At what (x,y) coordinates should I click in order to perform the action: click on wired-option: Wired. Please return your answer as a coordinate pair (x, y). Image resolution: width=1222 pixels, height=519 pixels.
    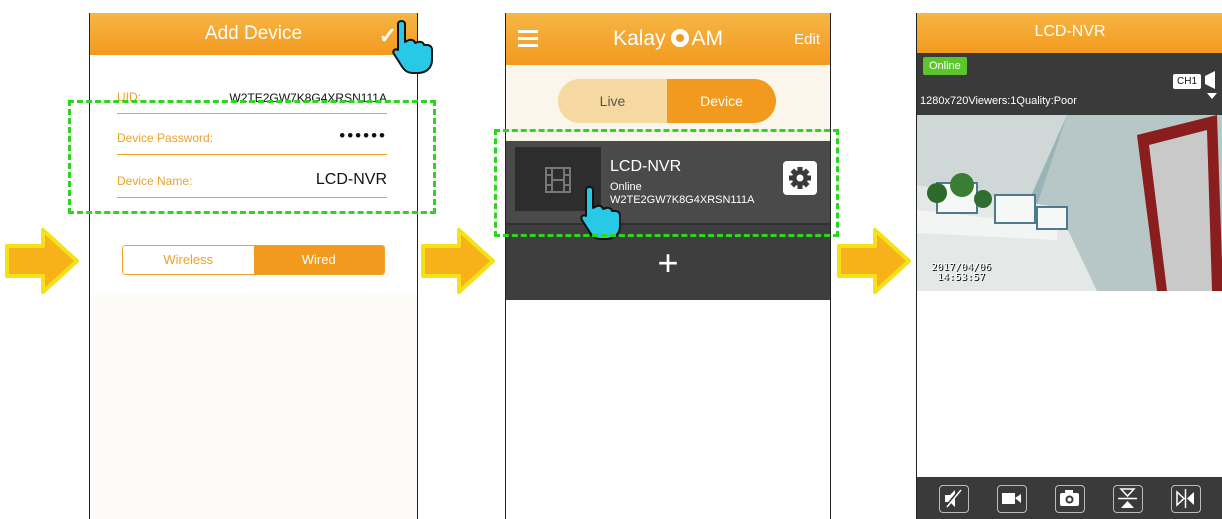
    Looking at the image, I should click on (318, 260).